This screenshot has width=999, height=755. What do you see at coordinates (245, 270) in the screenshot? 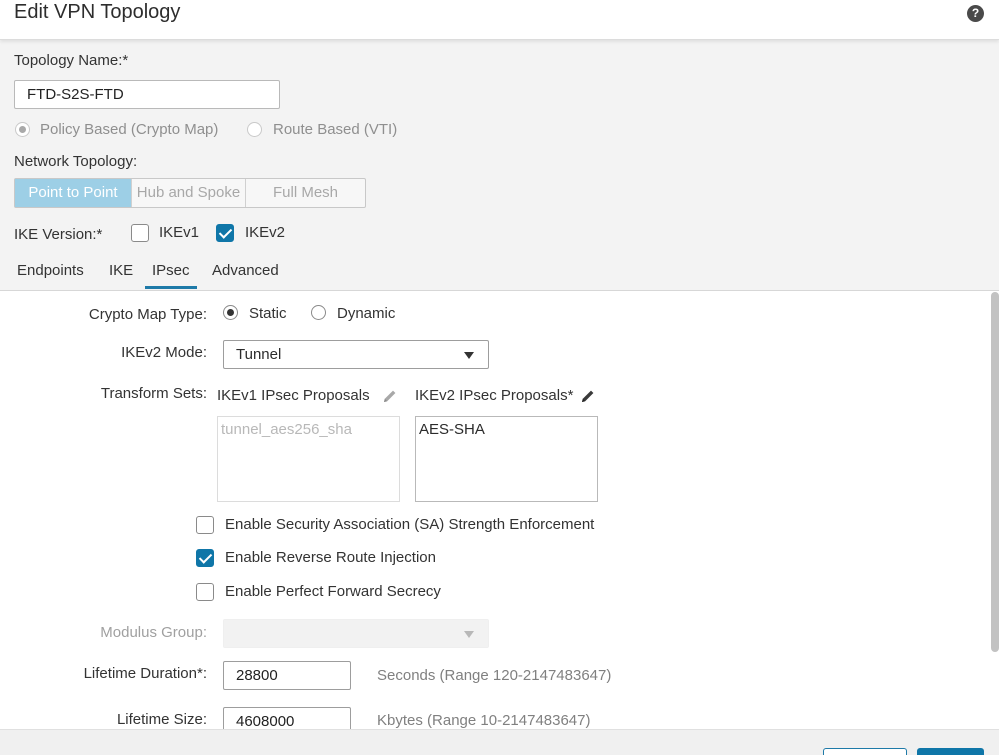
I see `tab-advanced: Advanced` at bounding box center [245, 270].